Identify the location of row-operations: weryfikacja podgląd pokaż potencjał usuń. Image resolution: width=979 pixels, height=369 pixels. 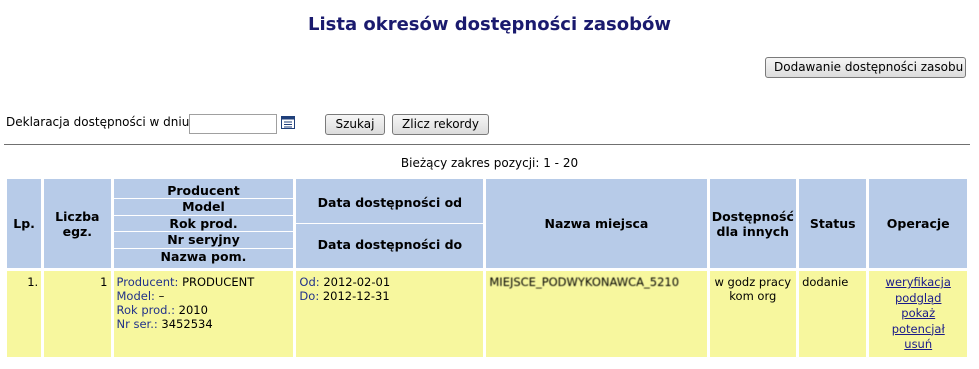
(918, 314).